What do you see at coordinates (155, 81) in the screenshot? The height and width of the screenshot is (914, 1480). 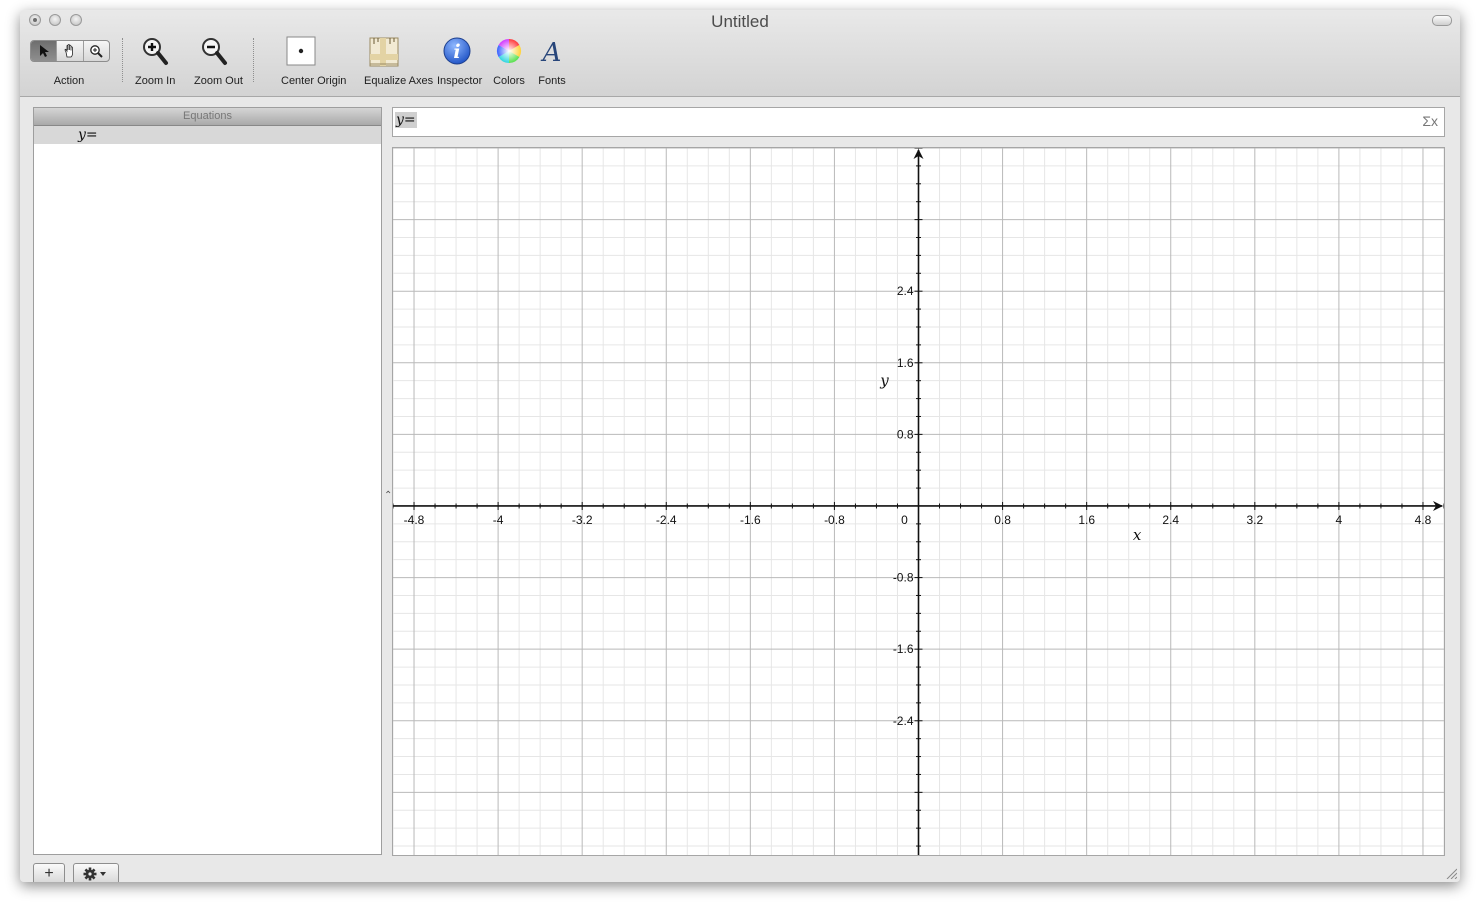 I see `zoom-in-label: Zoom In` at bounding box center [155, 81].